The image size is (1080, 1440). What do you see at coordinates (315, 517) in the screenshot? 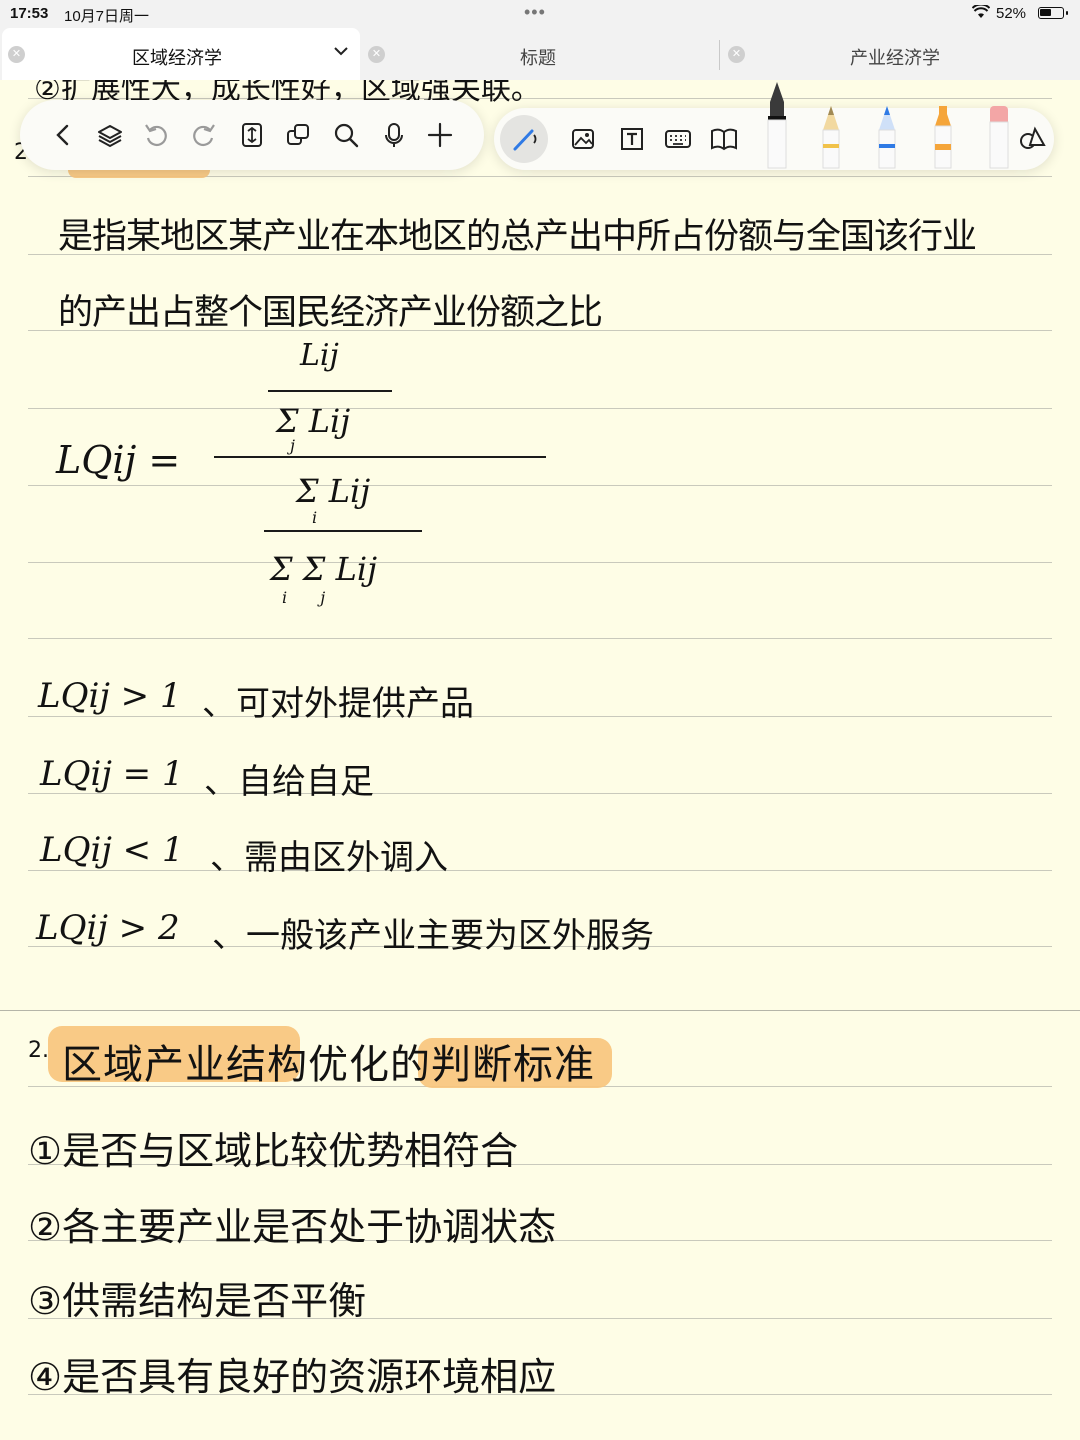
I see `formula-sub: i` at bounding box center [315, 517].